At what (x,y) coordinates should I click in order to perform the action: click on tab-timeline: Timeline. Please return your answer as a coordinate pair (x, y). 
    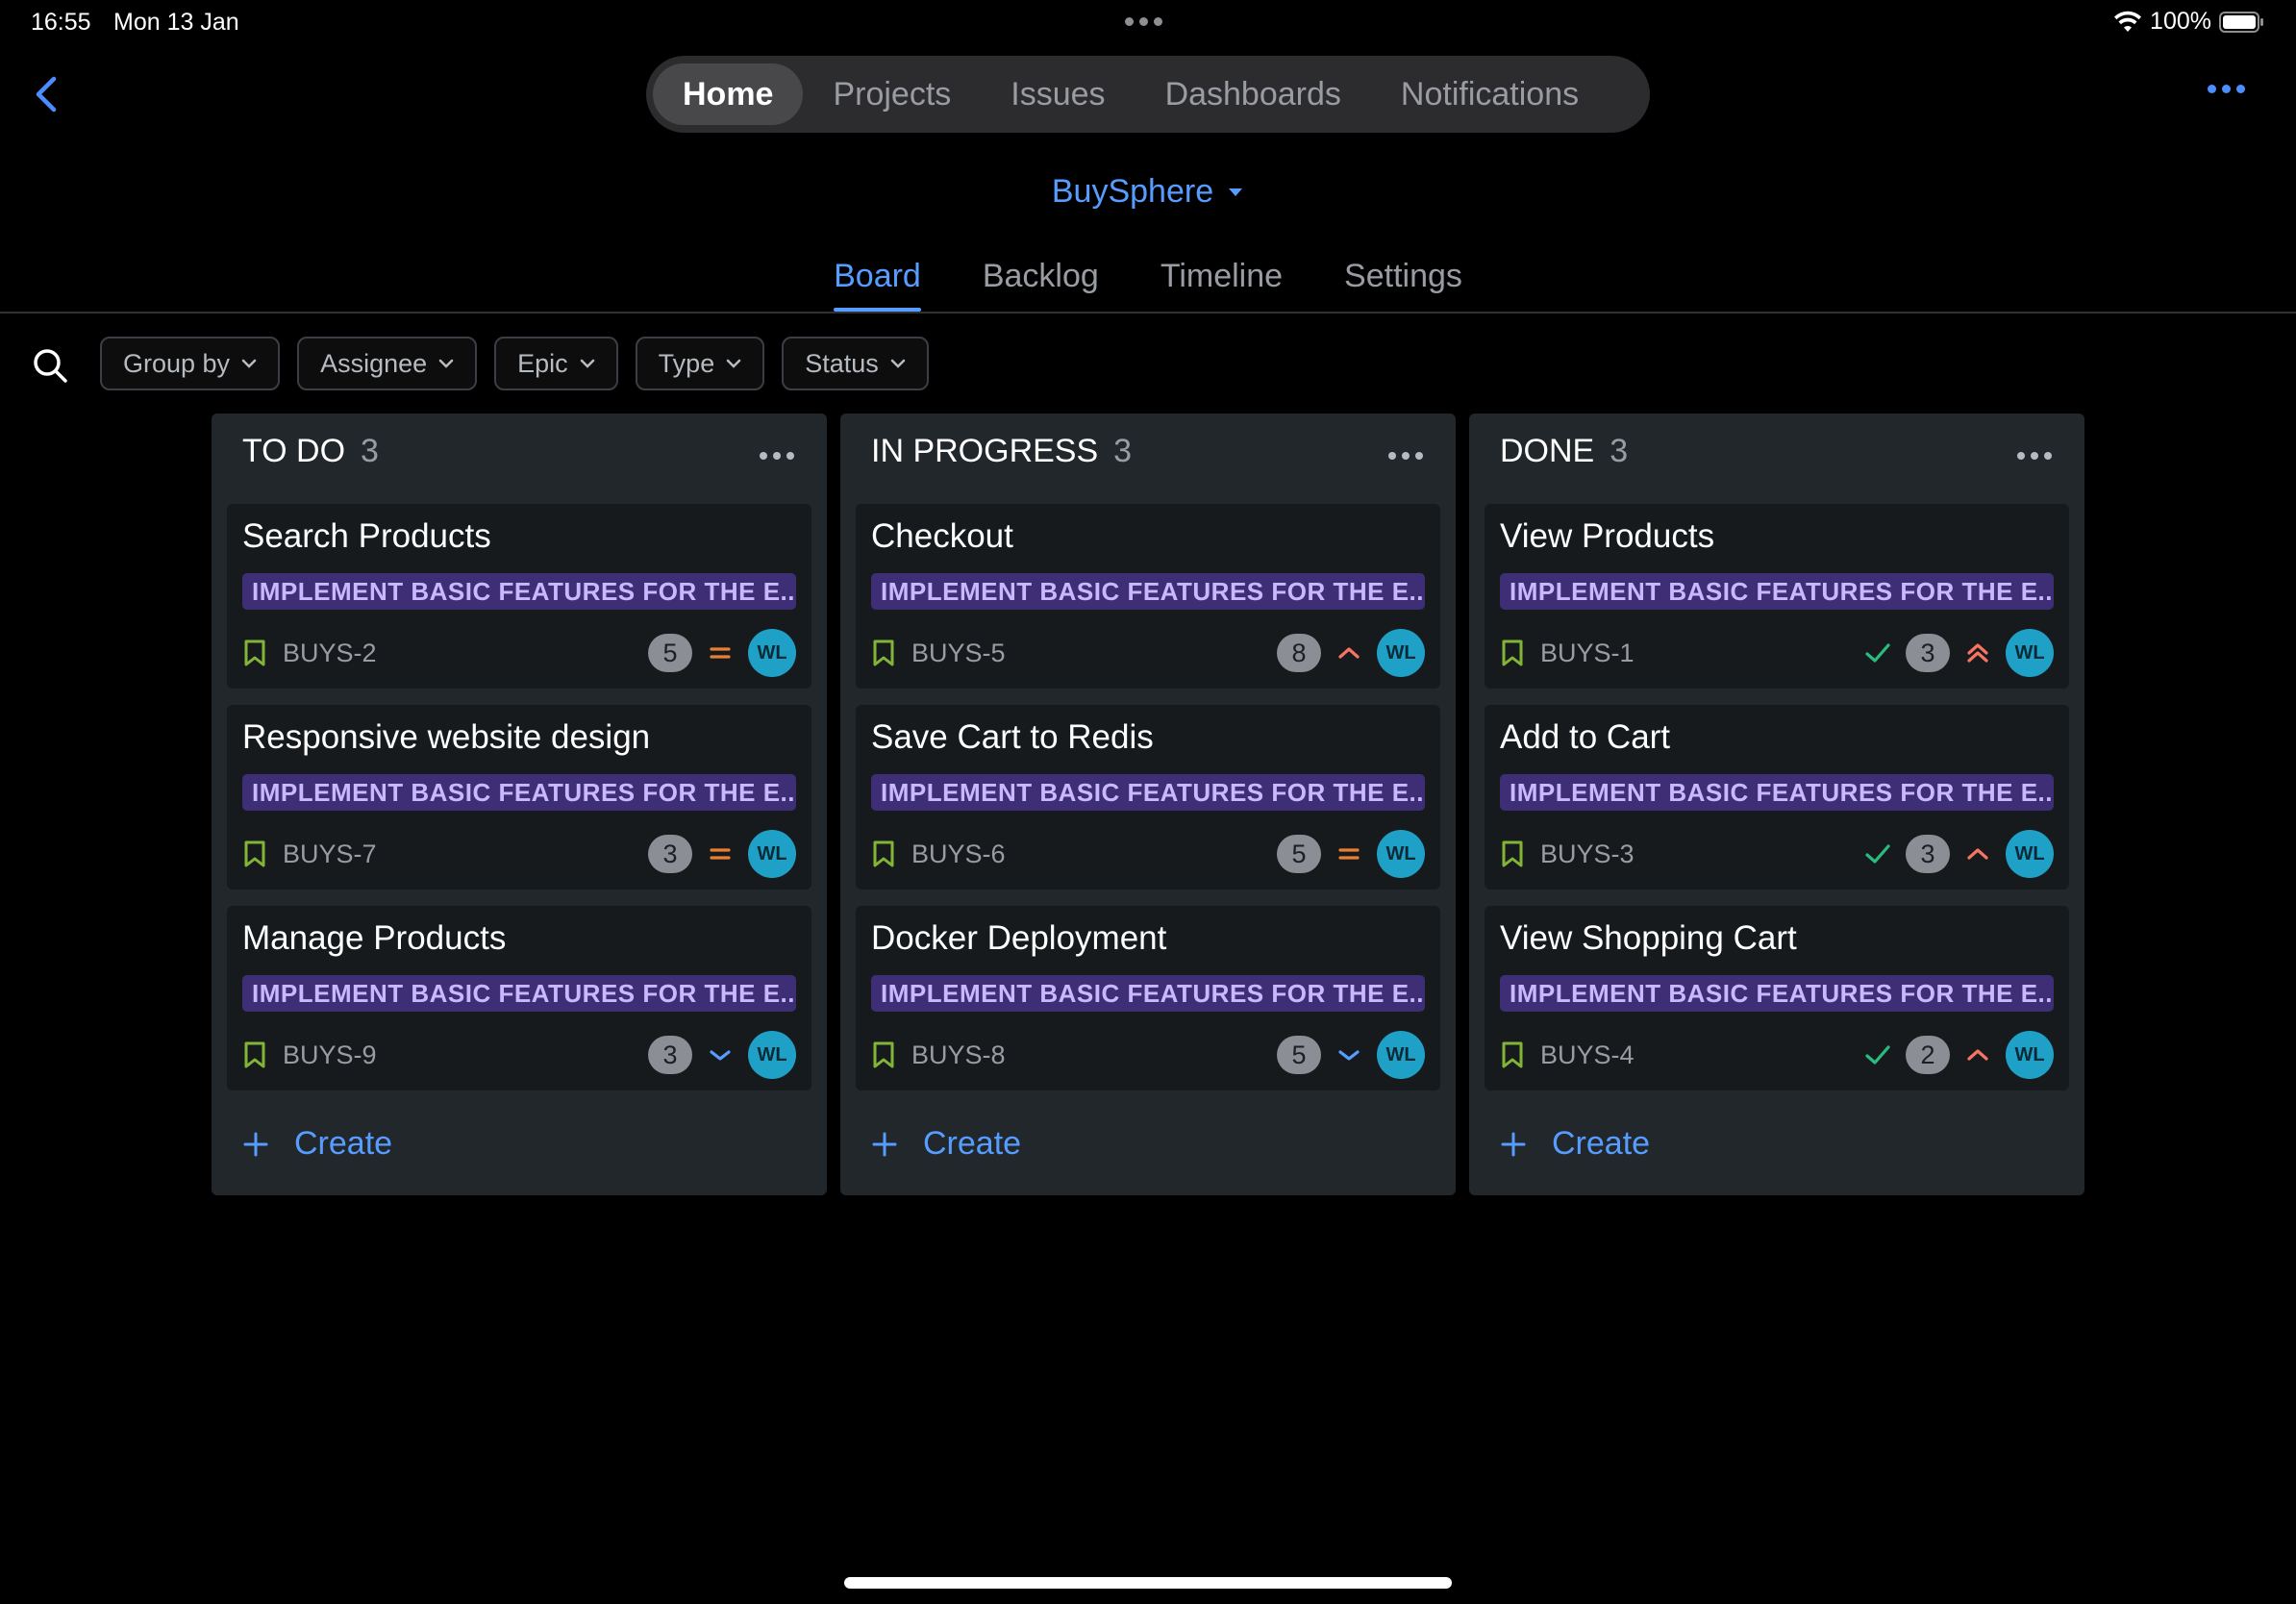
    Looking at the image, I should click on (1221, 285).